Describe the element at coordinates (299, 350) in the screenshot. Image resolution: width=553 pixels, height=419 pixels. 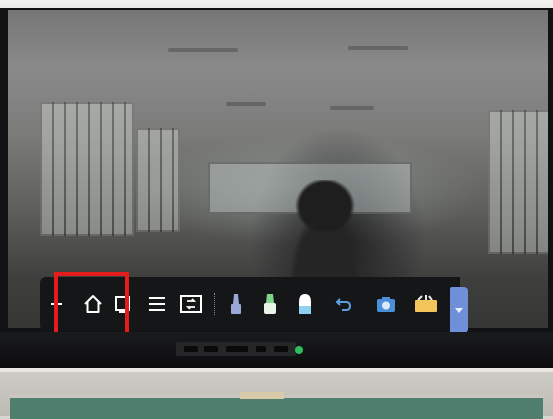
I see `power-indicator` at that location.